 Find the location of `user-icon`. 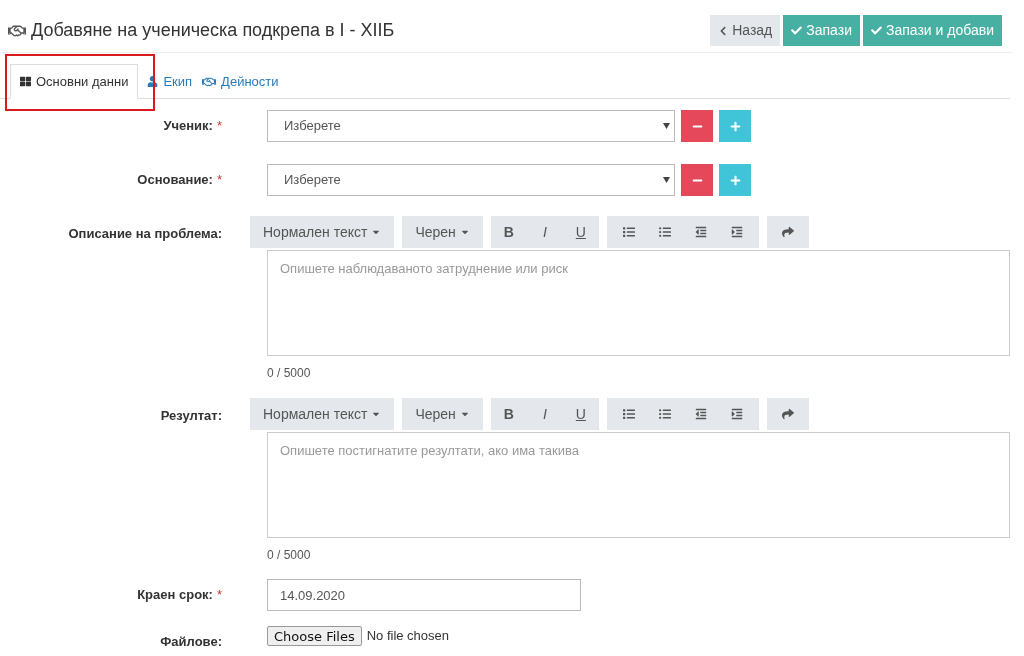

user-icon is located at coordinates (153, 81).